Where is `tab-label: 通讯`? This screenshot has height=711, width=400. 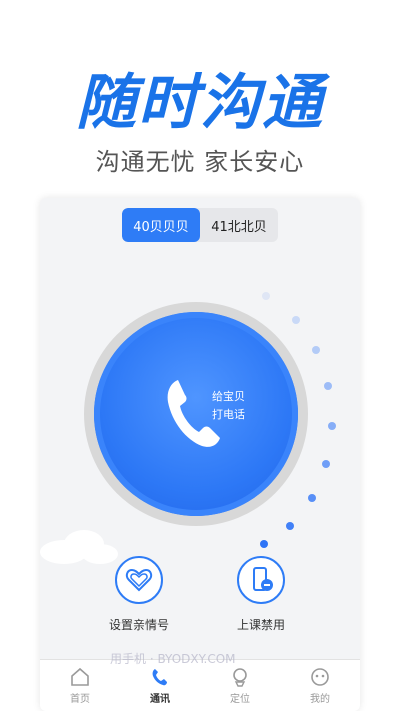
tab-label: 通讯 is located at coordinates (160, 699).